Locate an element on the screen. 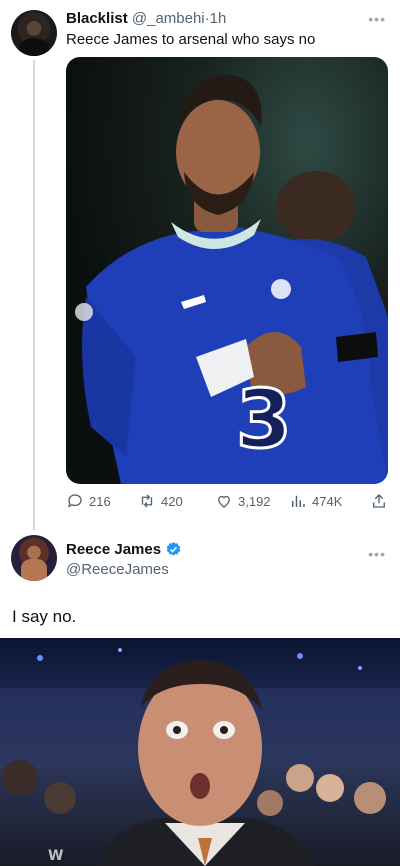  share-action is located at coordinates (379, 501).